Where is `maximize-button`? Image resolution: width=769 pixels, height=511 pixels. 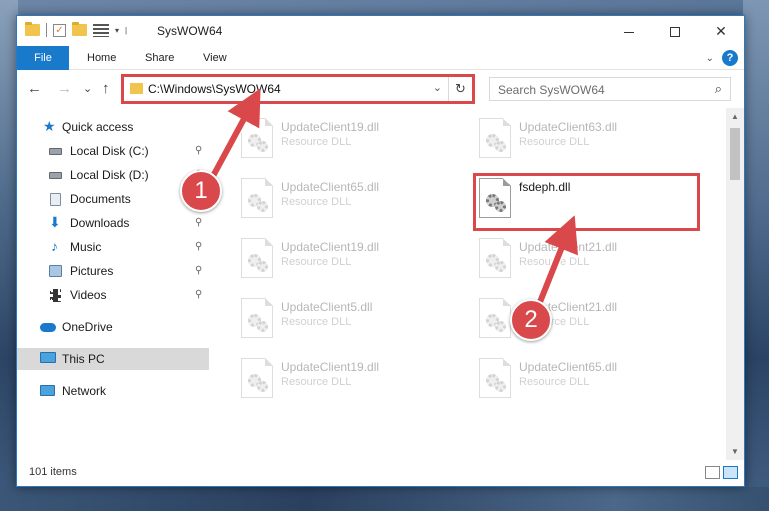 maximize-button is located at coordinates (675, 31).